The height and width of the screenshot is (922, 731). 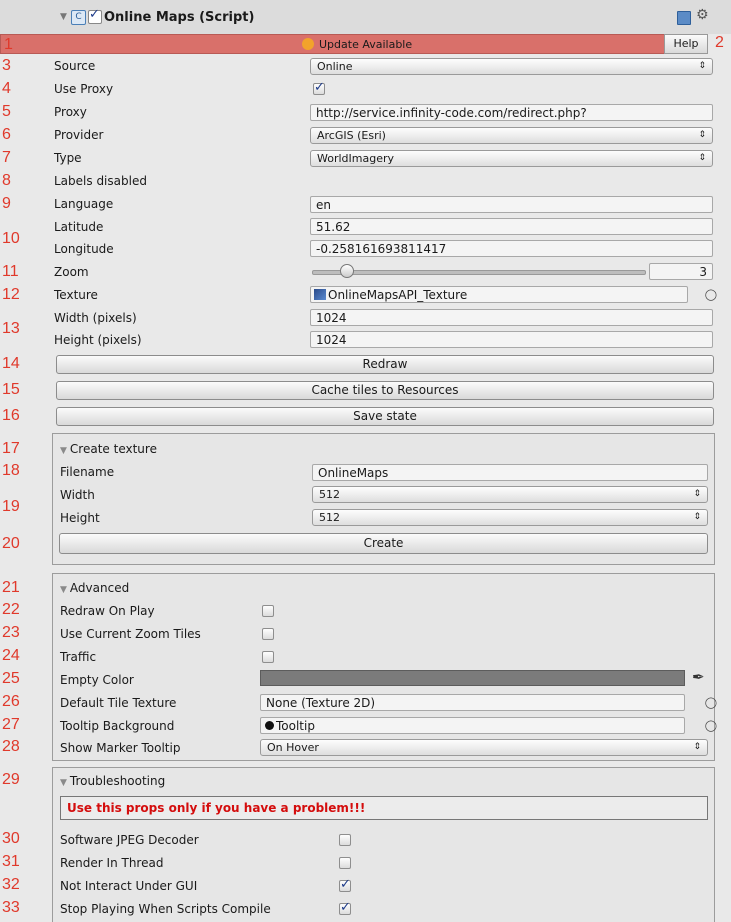 What do you see at coordinates (269, 725) in the screenshot?
I see `tooltip-dot-icon` at bounding box center [269, 725].